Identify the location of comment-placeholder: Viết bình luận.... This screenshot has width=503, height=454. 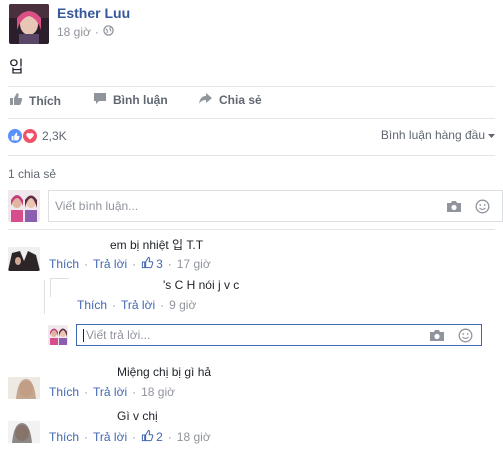
(97, 206).